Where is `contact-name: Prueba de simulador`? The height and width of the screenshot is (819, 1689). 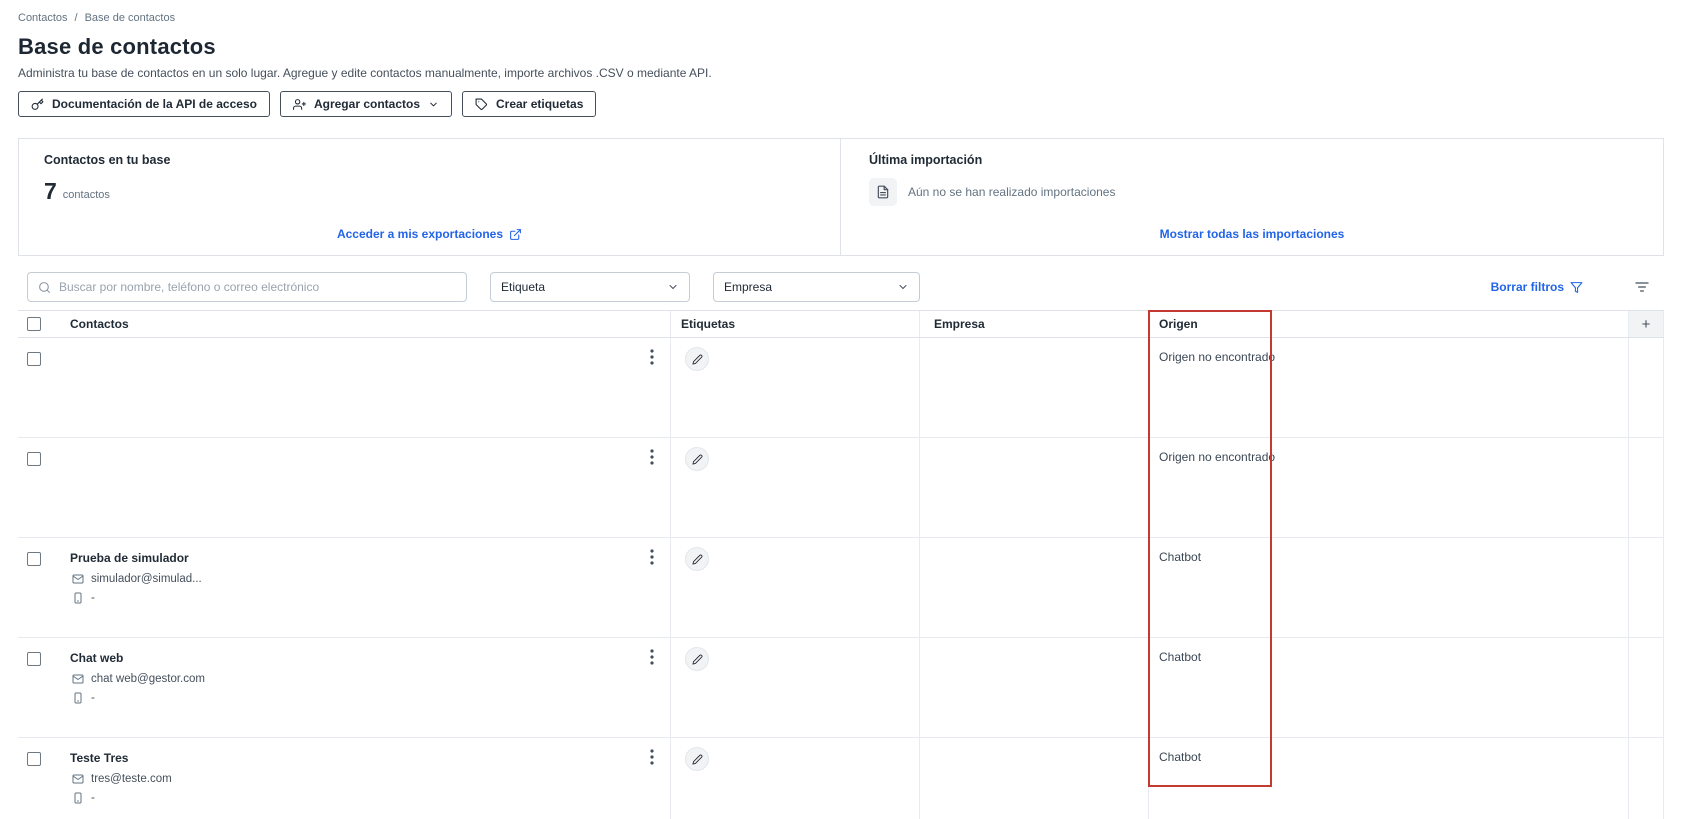 contact-name: Prueba de simulador is located at coordinates (129, 558).